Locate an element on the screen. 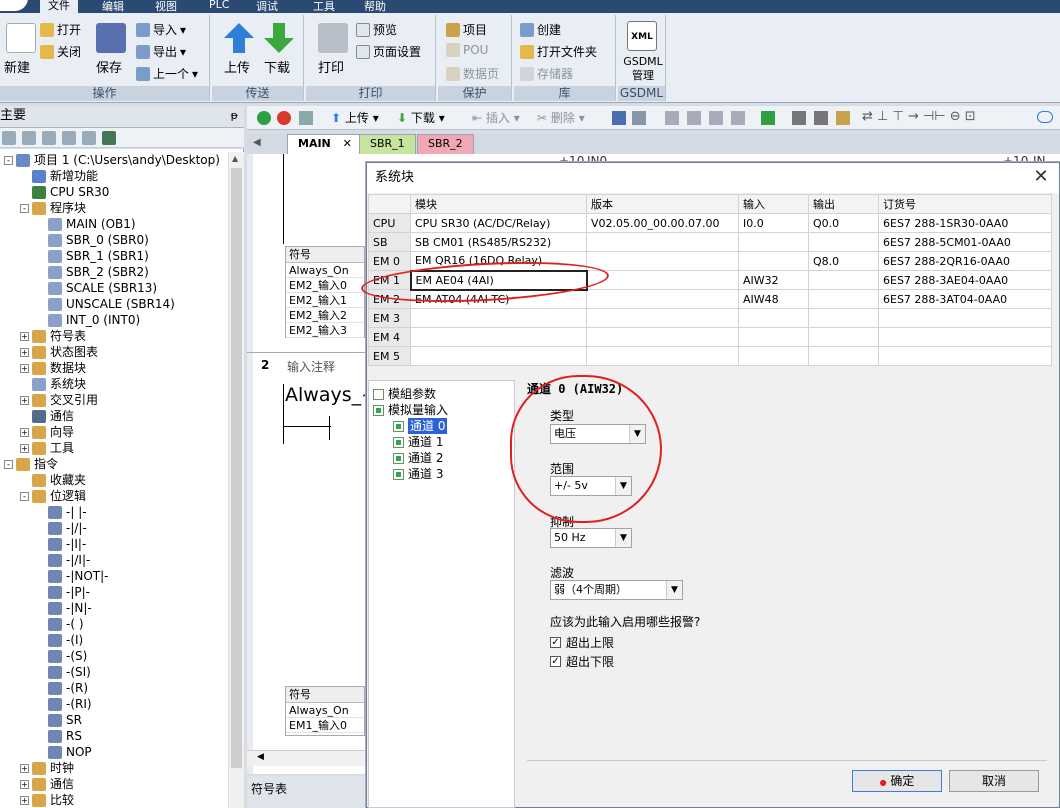 This screenshot has height=808, width=1060. tab-main: MAIN ✕ is located at coordinates (325, 144).